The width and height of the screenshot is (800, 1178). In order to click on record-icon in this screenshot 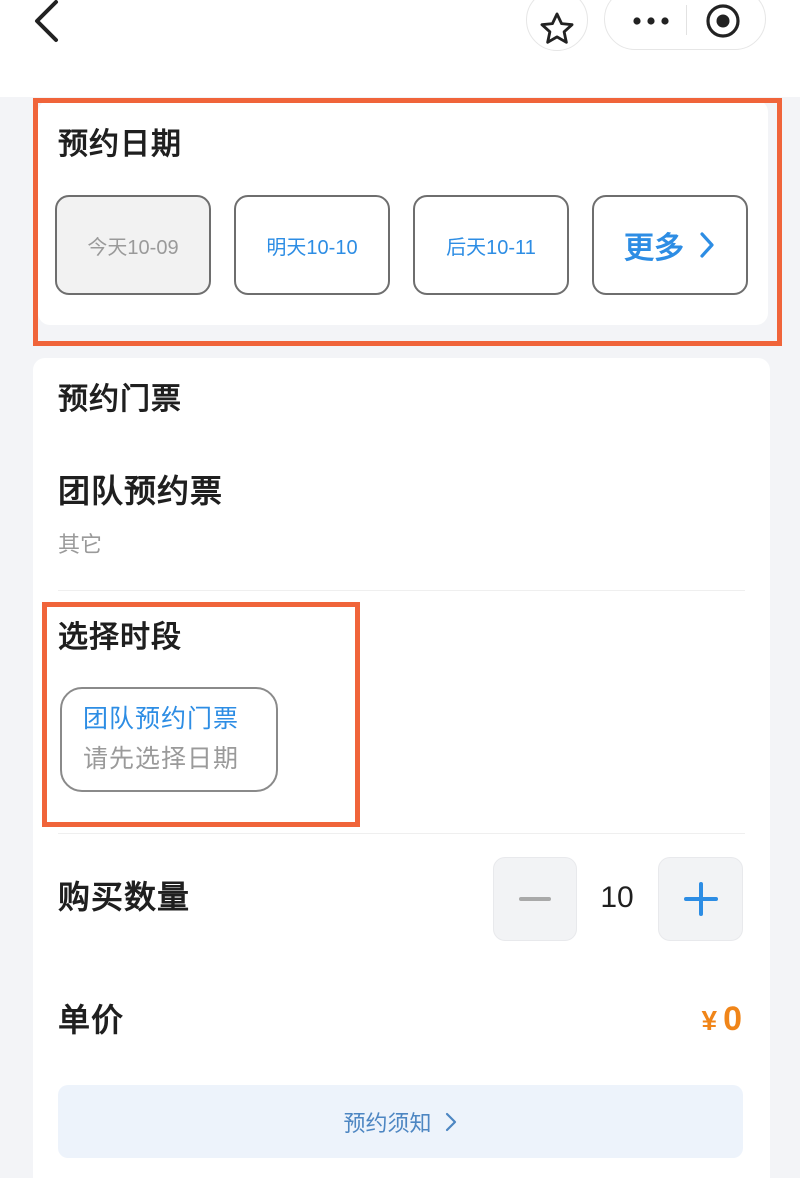, I will do `click(723, 21)`.